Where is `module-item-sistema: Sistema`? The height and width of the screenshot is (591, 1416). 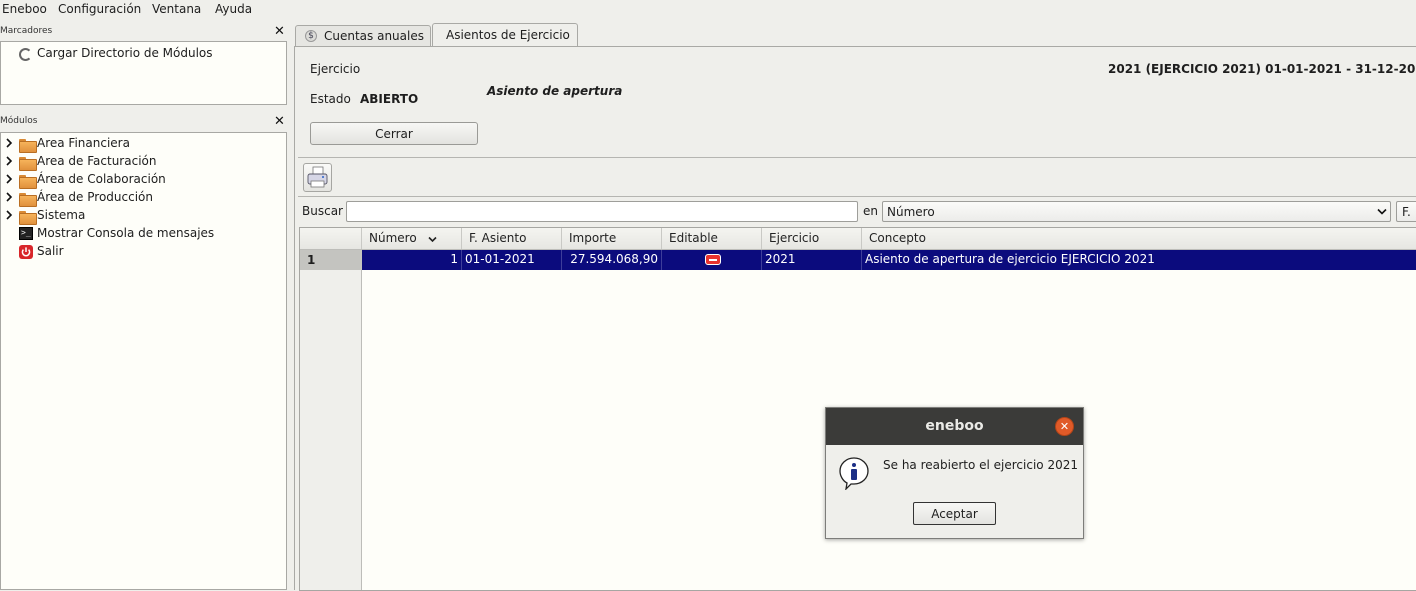
module-item-sistema: Sistema is located at coordinates (143, 216).